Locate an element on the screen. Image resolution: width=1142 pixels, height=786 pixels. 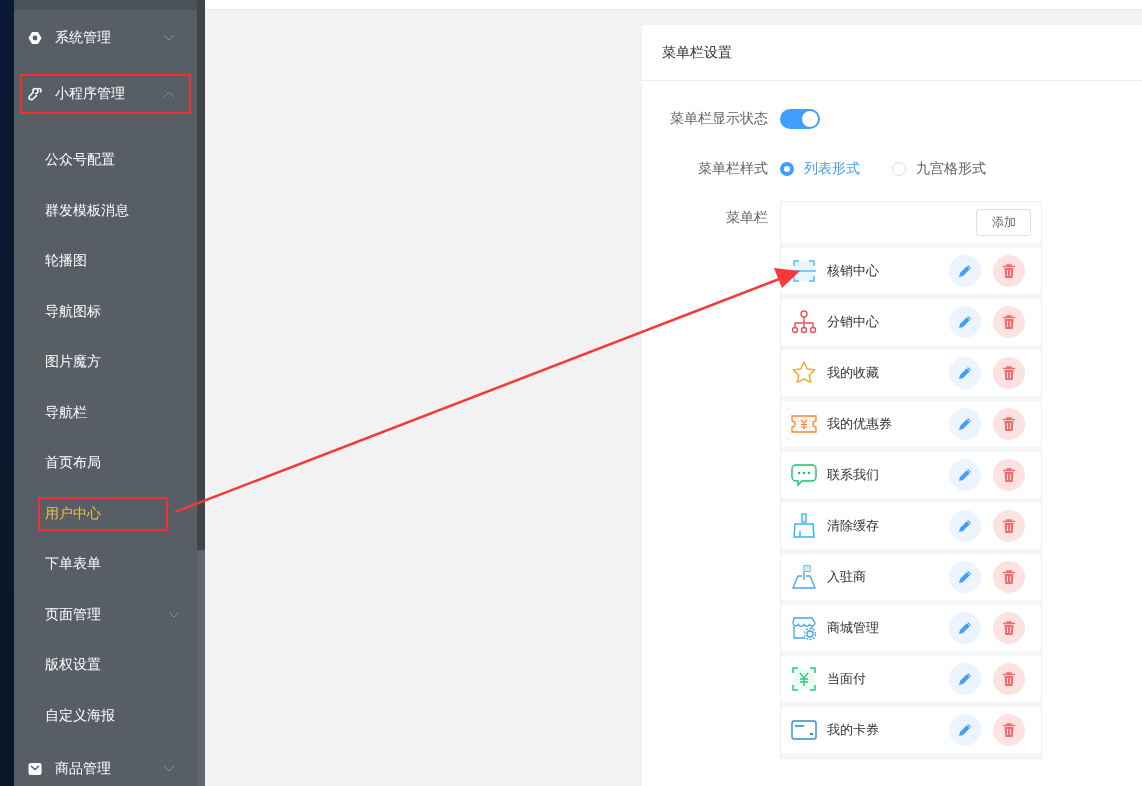
menu-item-label: 我的卡券 is located at coordinates (853, 730).